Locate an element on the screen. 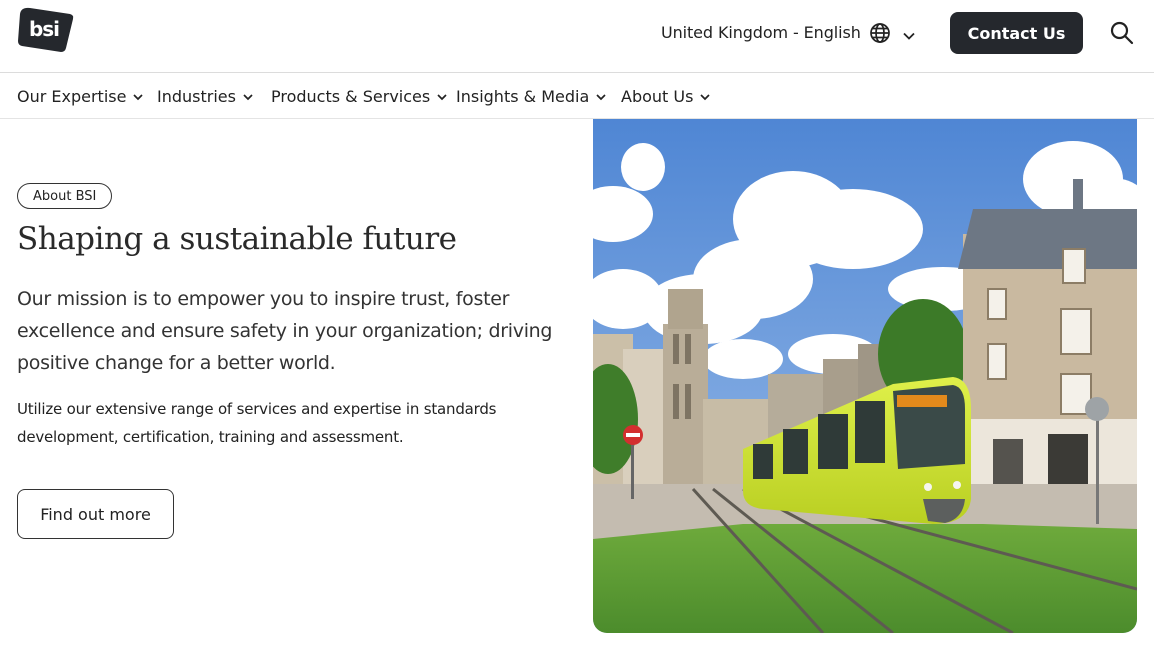 This screenshot has height=648, width=1154. nav-item-products-services: Products & Services is located at coordinates (359, 96).